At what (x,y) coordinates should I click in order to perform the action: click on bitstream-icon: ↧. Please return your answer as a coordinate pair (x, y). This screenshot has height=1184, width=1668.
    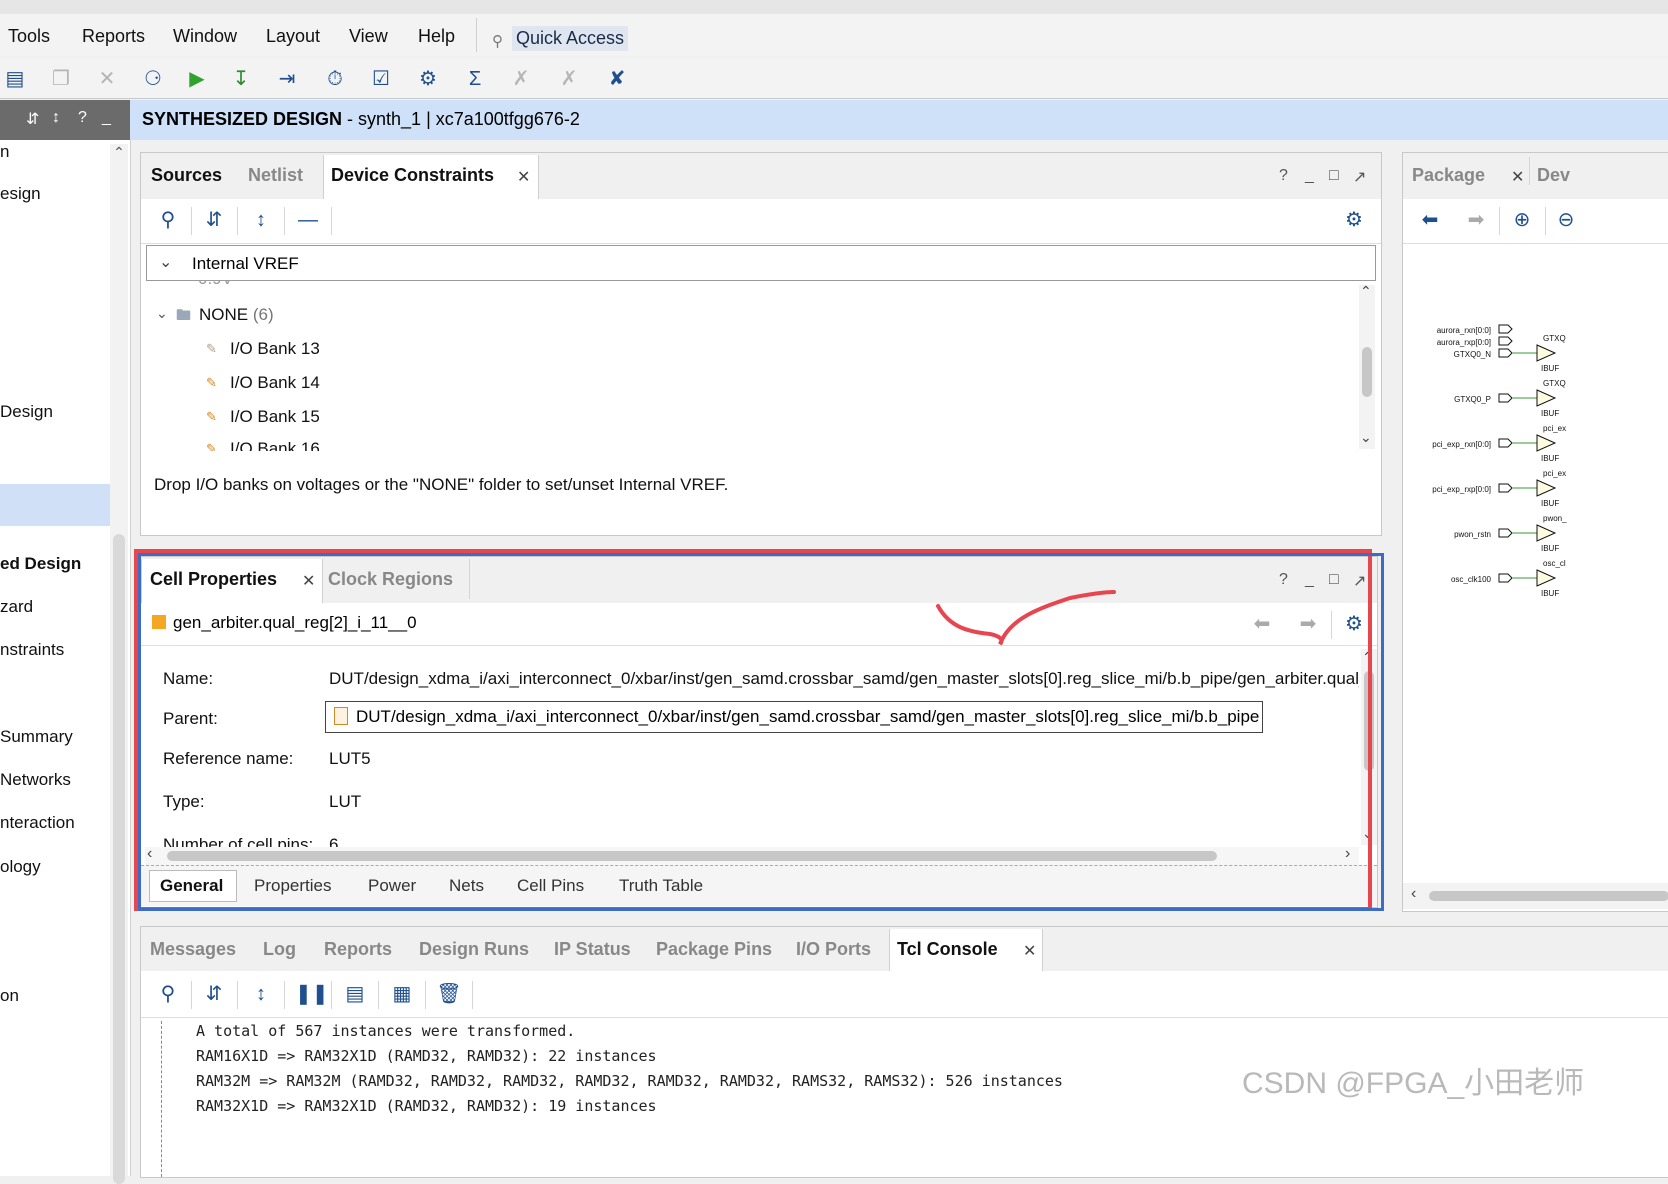
    Looking at the image, I should click on (241, 79).